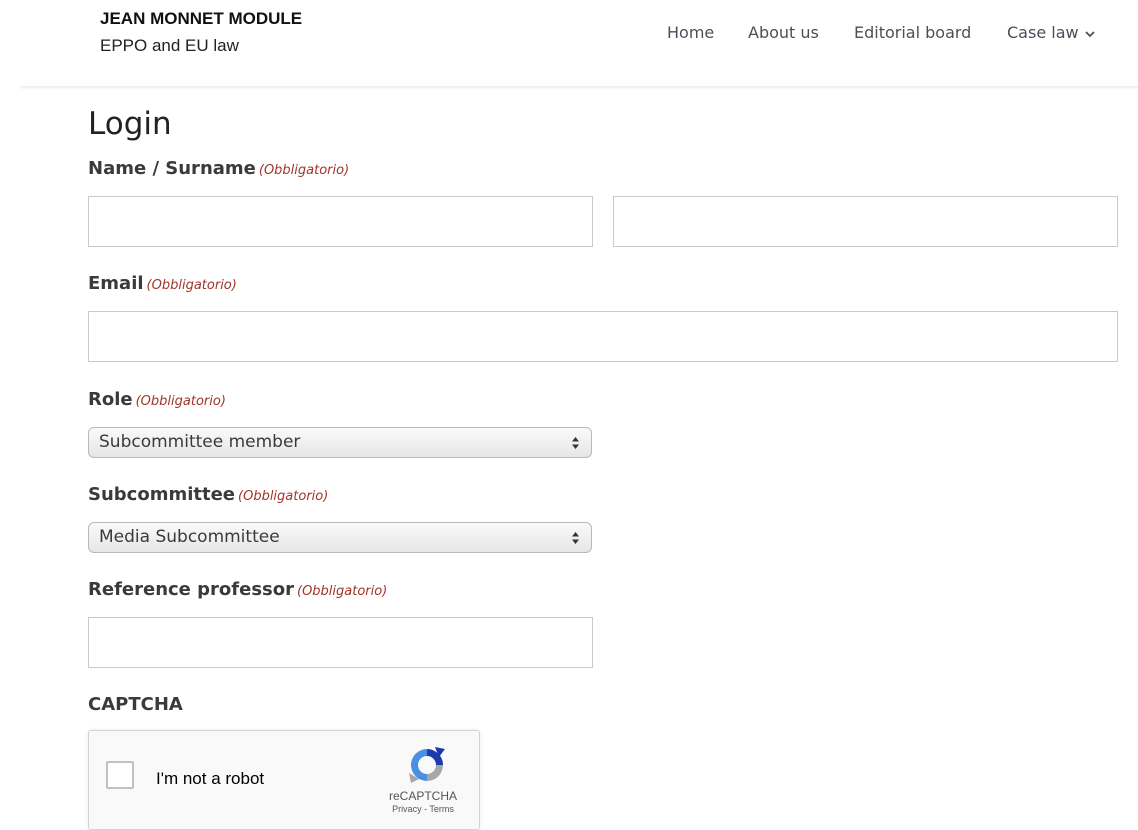  Describe the element at coordinates (422, 796) in the screenshot. I see `recaptcha-brand: reCAPTCHA` at that location.